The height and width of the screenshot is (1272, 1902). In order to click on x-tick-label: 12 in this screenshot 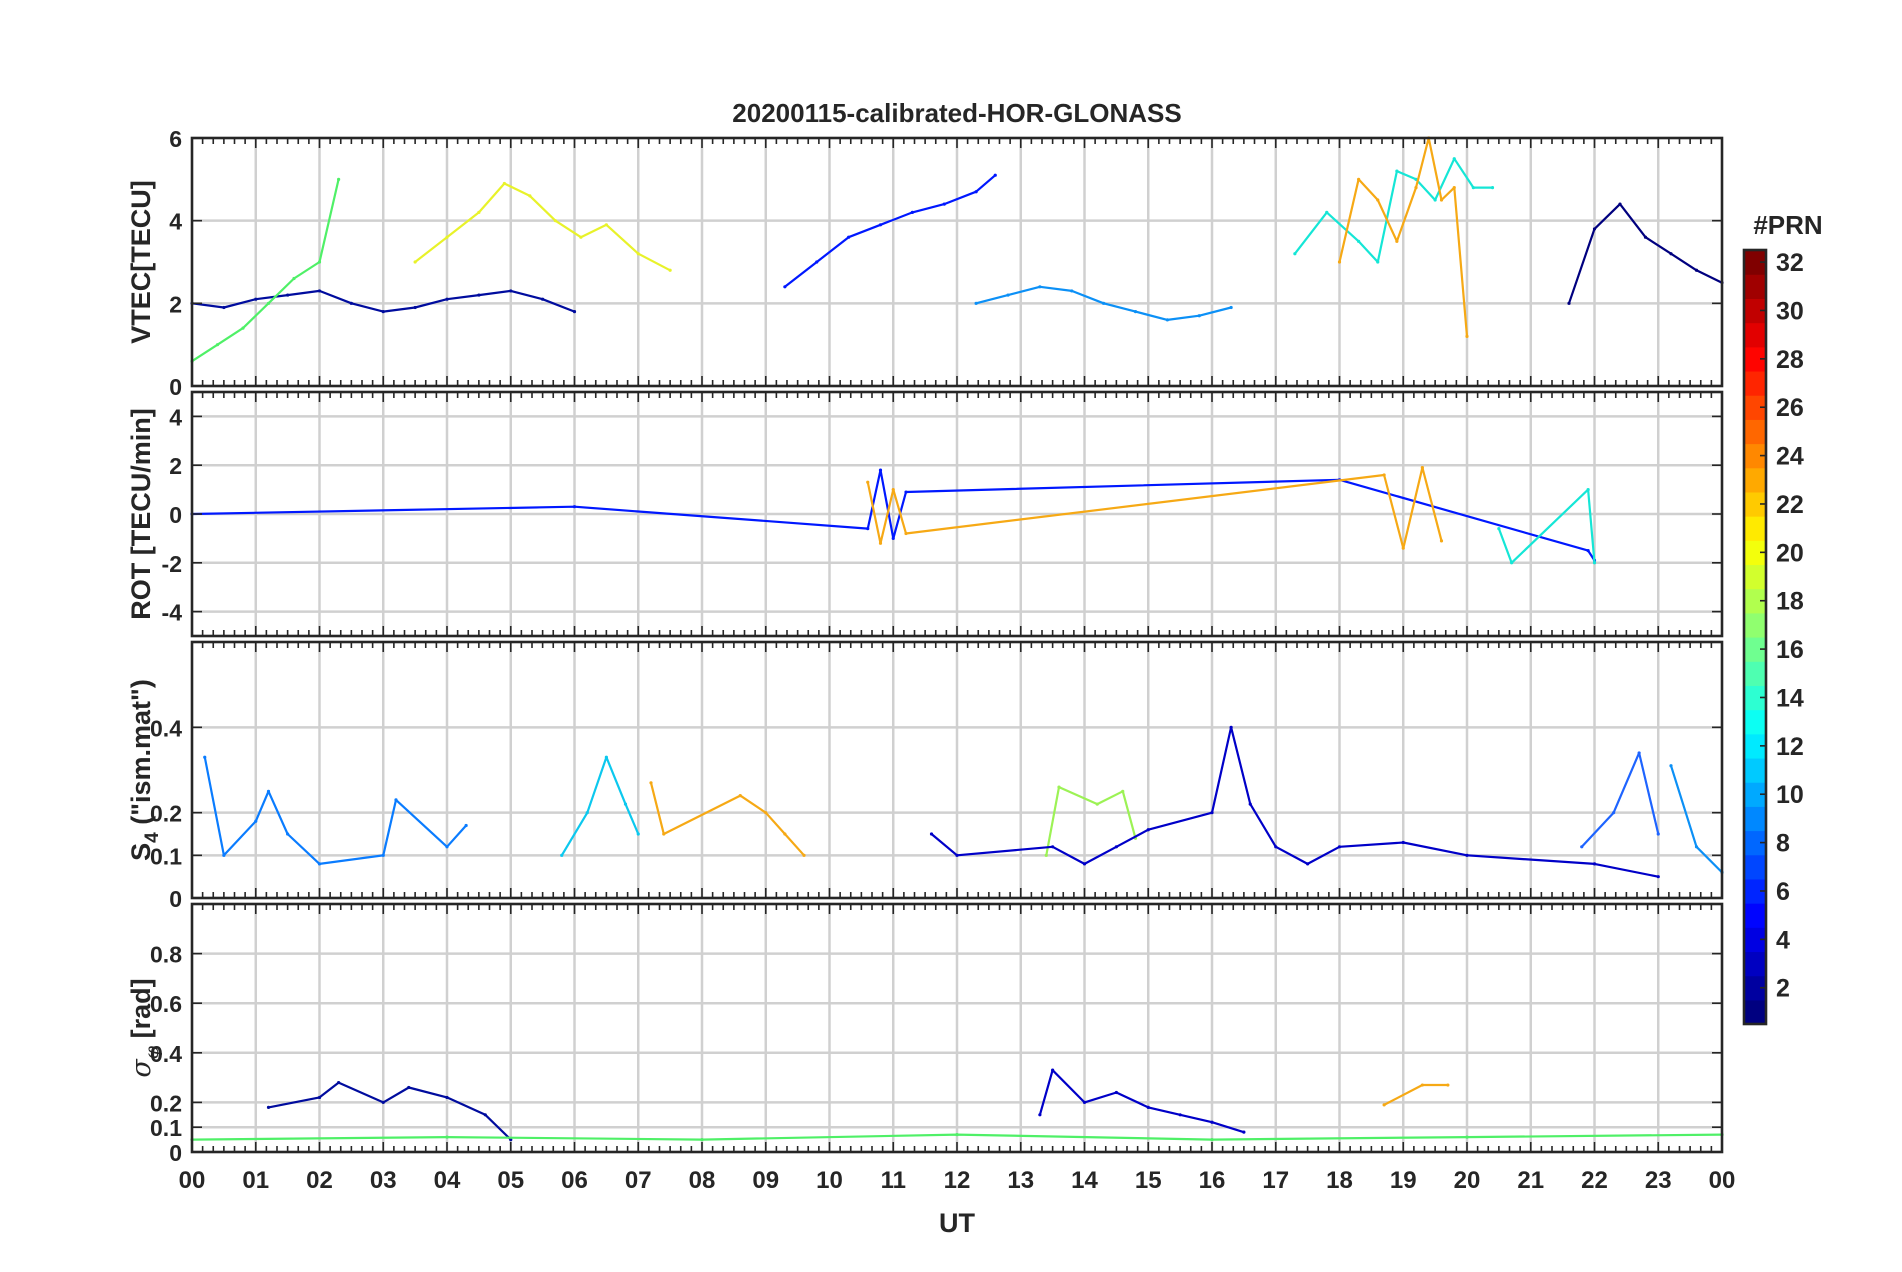, I will do `click(957, 1180)`.